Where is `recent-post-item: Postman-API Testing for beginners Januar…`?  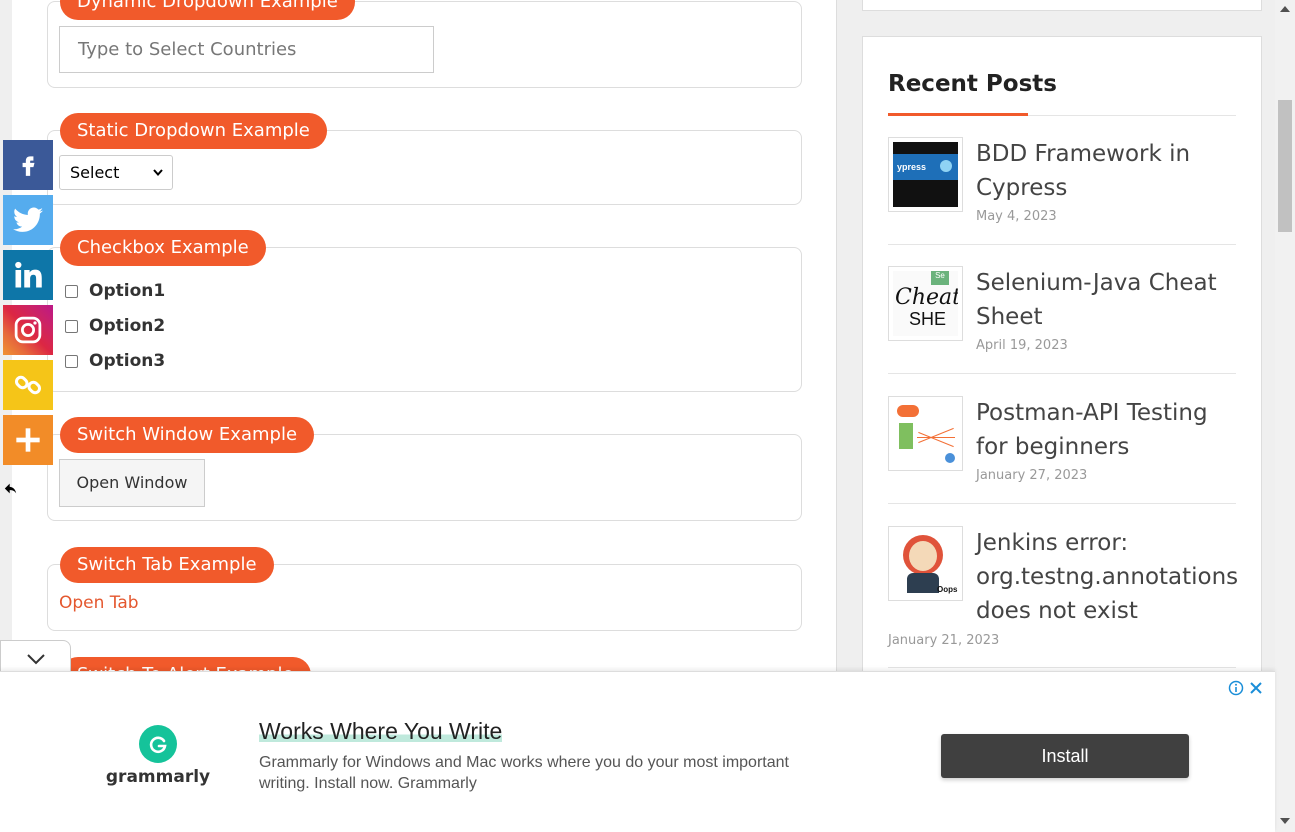 recent-post-item: Postman-API Testing for beginners Januar… is located at coordinates (1062, 446).